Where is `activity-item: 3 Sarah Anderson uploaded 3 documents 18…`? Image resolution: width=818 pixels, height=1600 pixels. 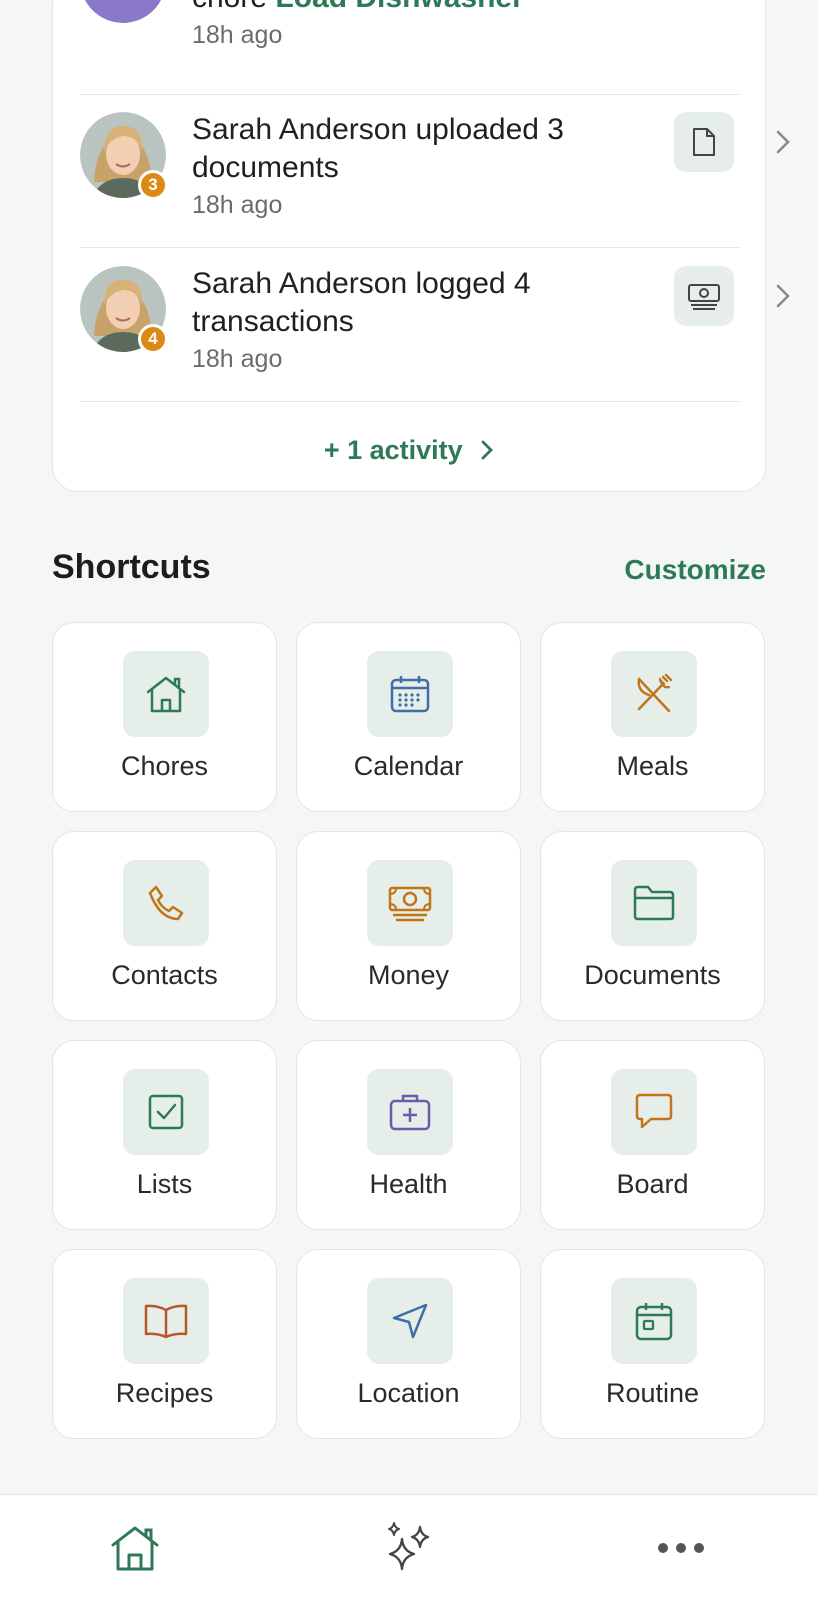 activity-item: 3 Sarah Anderson uploaded 3 documents 18… is located at coordinates (435, 171).